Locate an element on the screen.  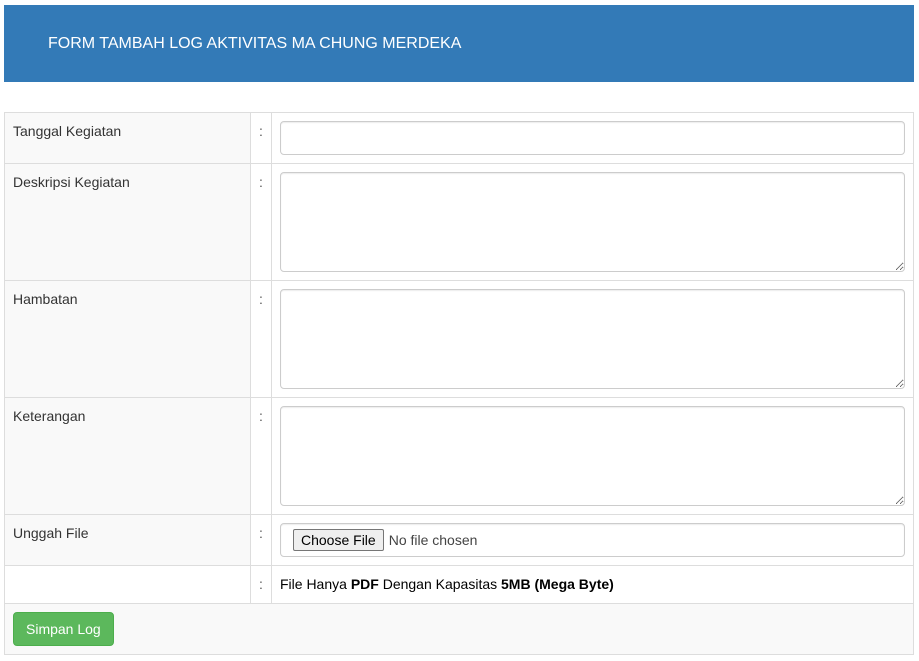
keterangan-label: Keterangan is located at coordinates (49, 416).